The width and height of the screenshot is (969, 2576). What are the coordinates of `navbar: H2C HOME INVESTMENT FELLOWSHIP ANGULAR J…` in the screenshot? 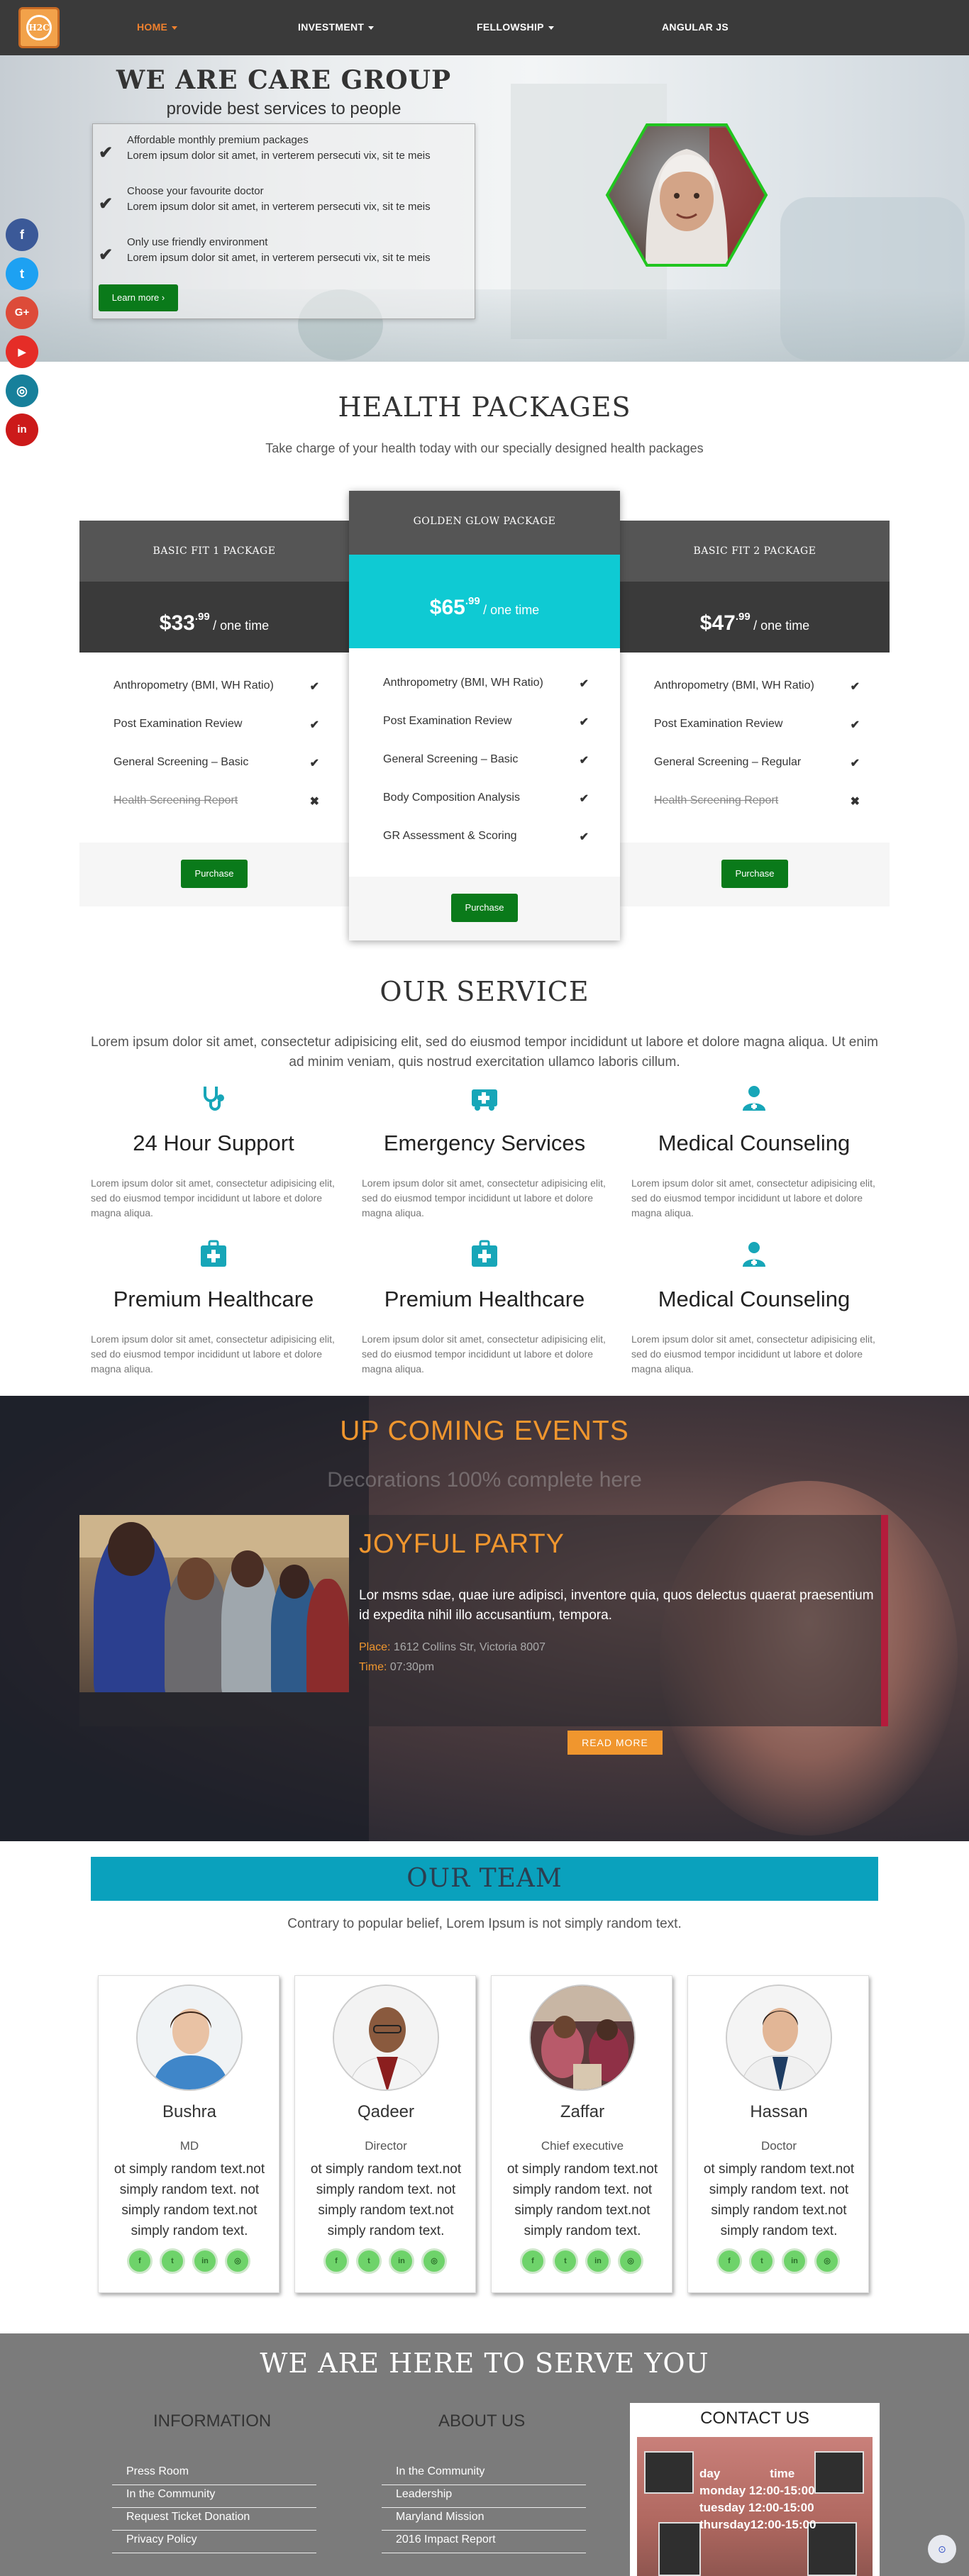 It's located at (484, 27).